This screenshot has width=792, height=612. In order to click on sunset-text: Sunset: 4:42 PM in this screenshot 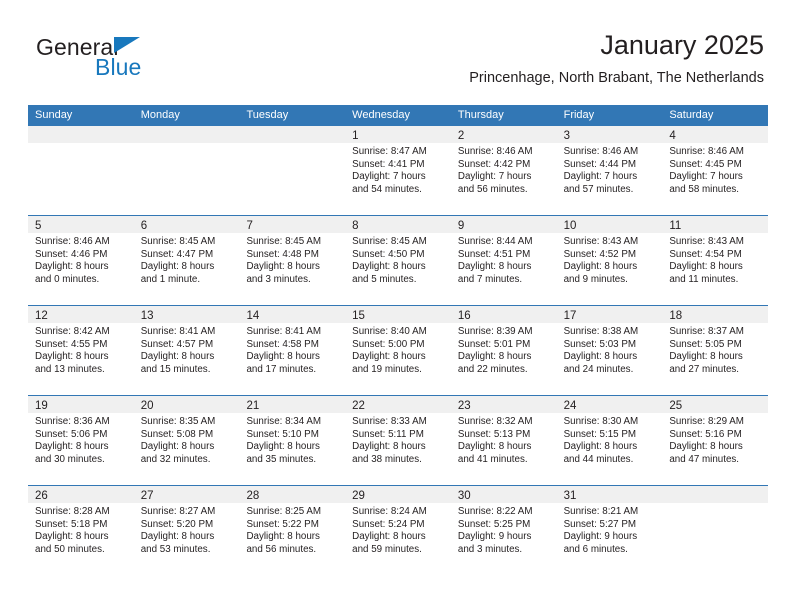, I will do `click(494, 164)`.